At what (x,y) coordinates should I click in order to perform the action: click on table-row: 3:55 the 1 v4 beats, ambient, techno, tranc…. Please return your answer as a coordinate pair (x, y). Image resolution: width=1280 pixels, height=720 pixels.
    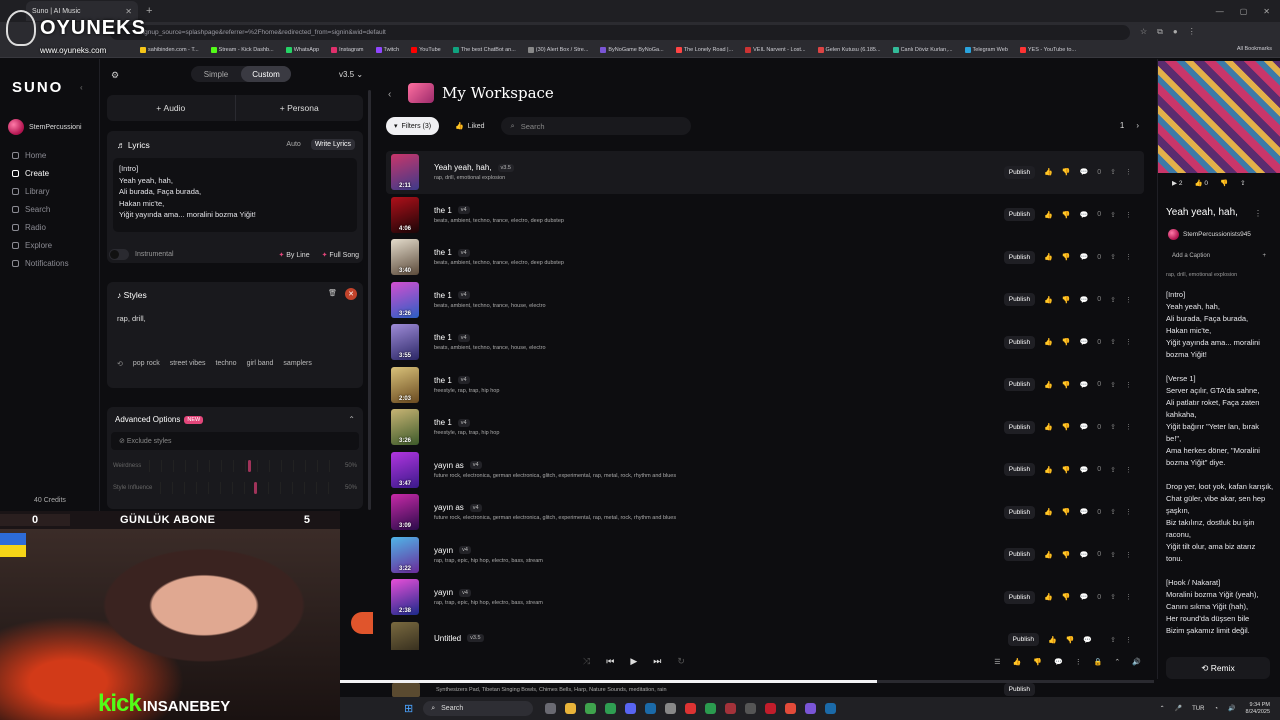
    Looking at the image, I should click on (765, 342).